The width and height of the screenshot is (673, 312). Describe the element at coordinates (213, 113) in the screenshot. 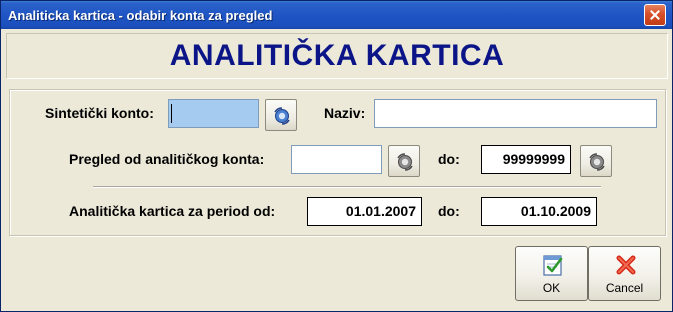

I see `sinteticki-konto-input` at that location.